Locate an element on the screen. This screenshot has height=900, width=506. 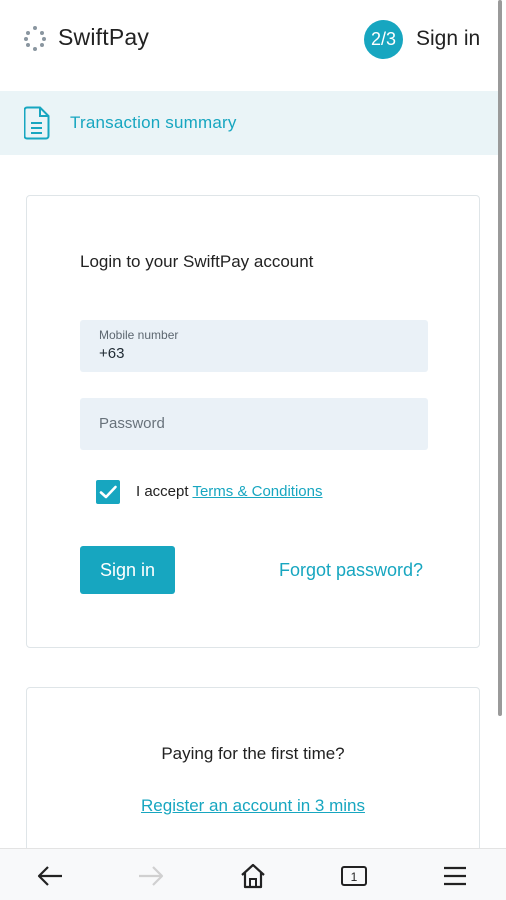
forgot-password-link: Forgot password? is located at coordinates (351, 570).